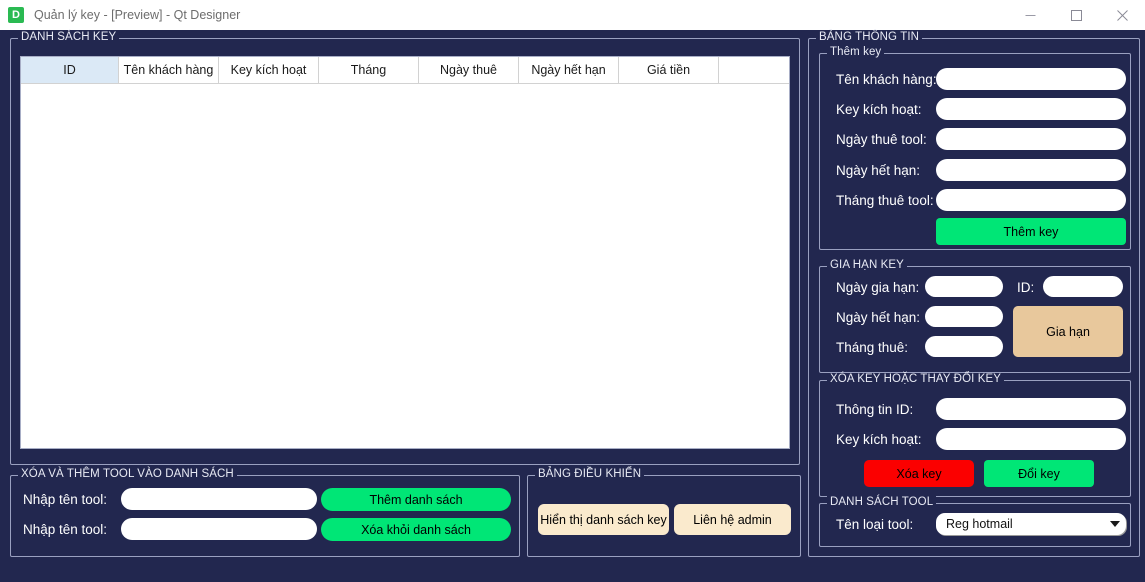  Describe the element at coordinates (669, 70) in the screenshot. I see `table-header-price: Giá tiền` at that location.